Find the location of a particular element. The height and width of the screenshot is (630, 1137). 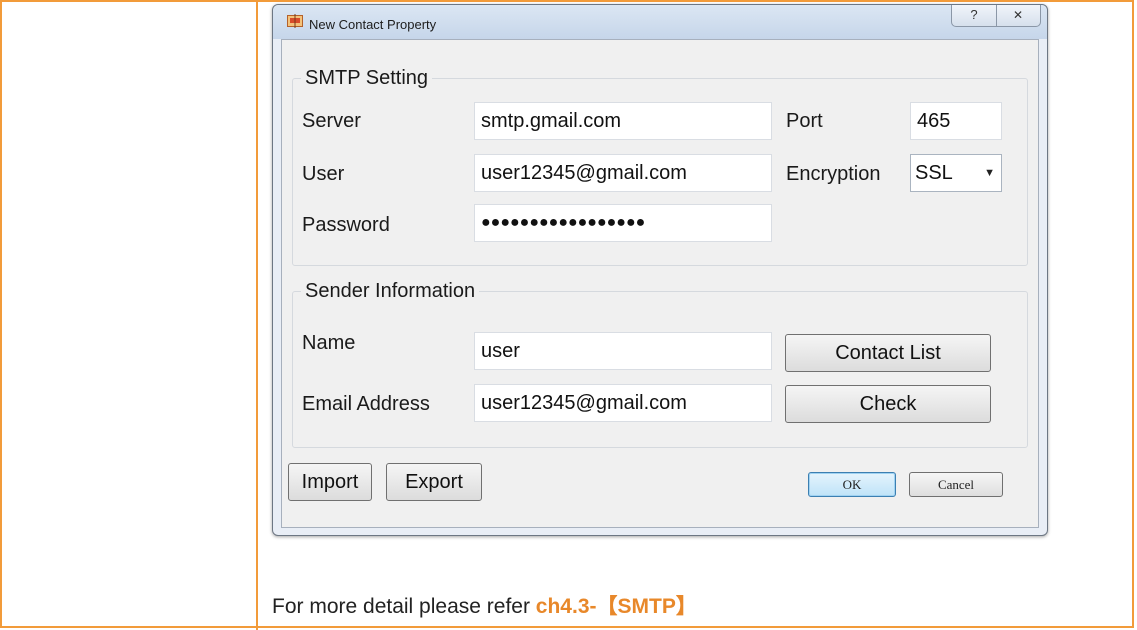

ok-button: OK is located at coordinates (852, 484).